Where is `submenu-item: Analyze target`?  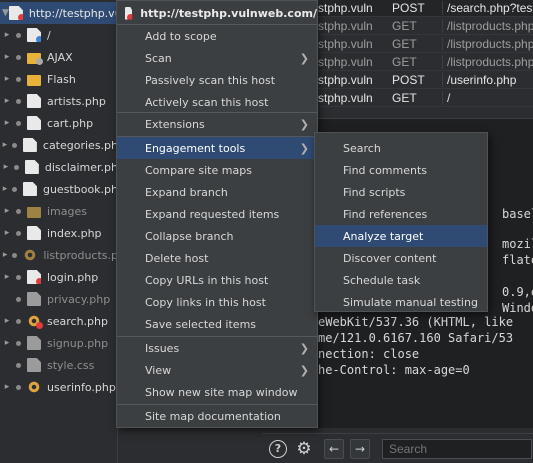 submenu-item: Analyze target is located at coordinates (401, 236).